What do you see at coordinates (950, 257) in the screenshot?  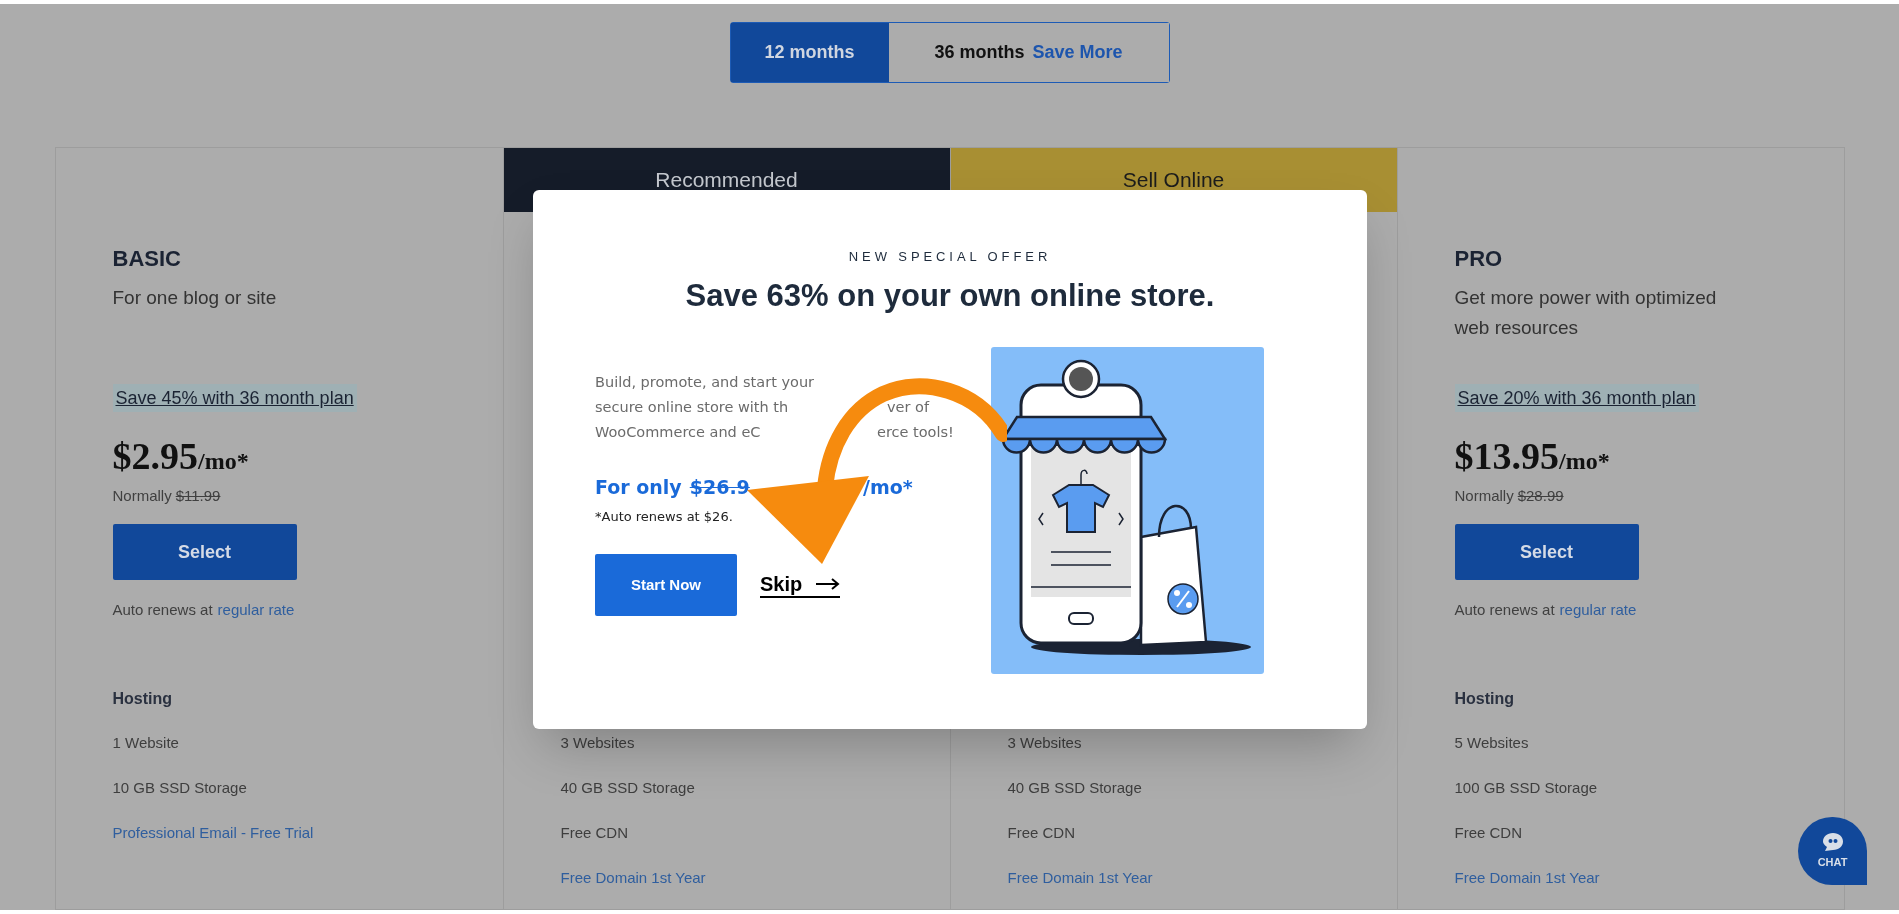 I see `offer-eyebrow: NEW SPECIAL OFFER` at bounding box center [950, 257].